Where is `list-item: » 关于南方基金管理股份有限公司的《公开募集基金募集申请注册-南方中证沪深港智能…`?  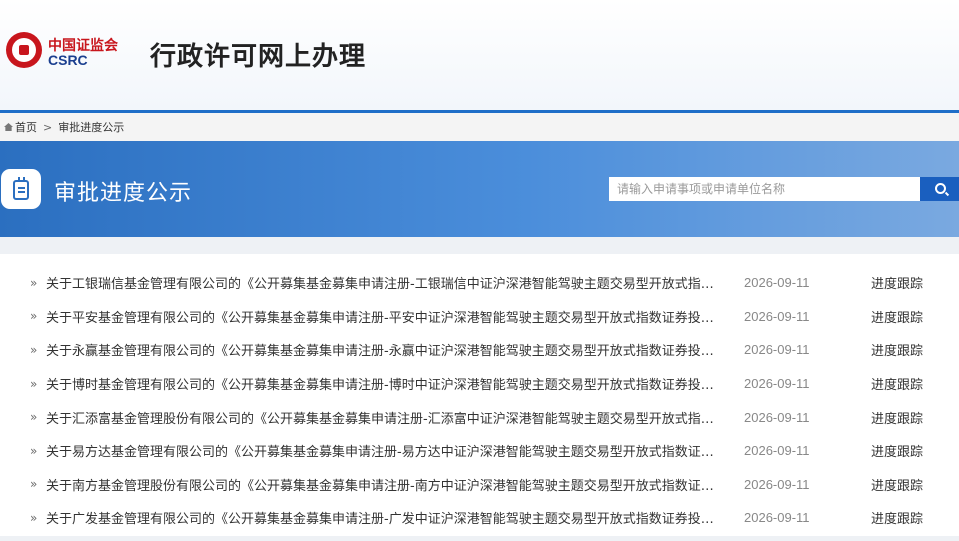 list-item: » 关于南方基金管理股份有限公司的《公开募集基金募集申请注册-南方中证沪深港智能… is located at coordinates (479, 485).